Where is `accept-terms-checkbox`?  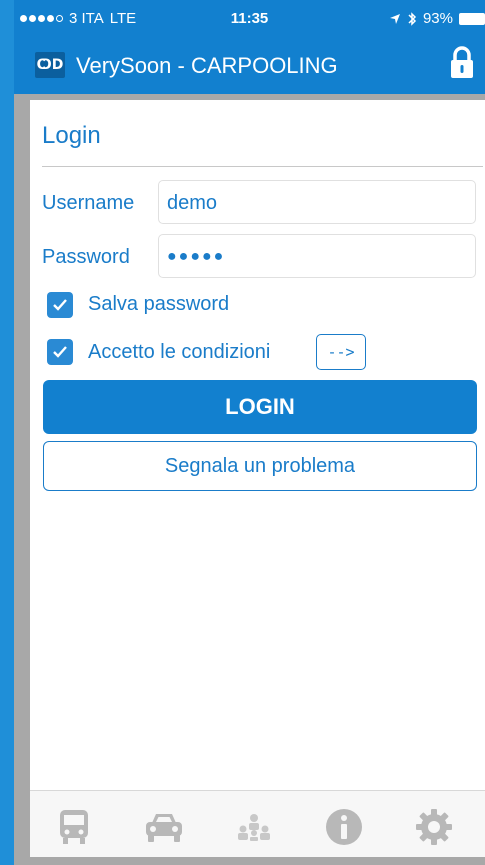 accept-terms-checkbox is located at coordinates (60, 352).